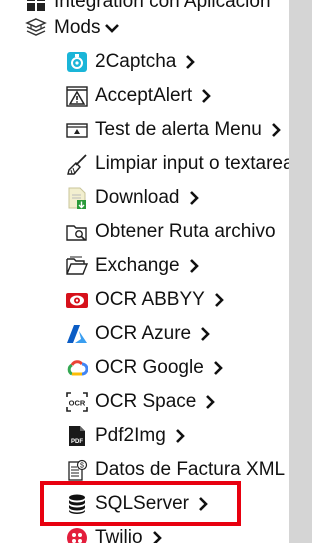  What do you see at coordinates (77, 535) in the screenshot?
I see `twilio-icon` at bounding box center [77, 535].